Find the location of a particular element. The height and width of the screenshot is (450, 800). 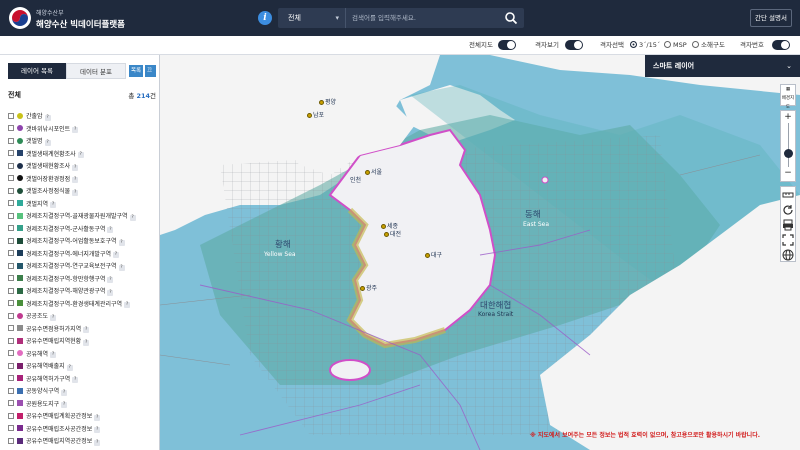

smart-layer-header: 스마트 레이어 ⌄ is located at coordinates (722, 66).